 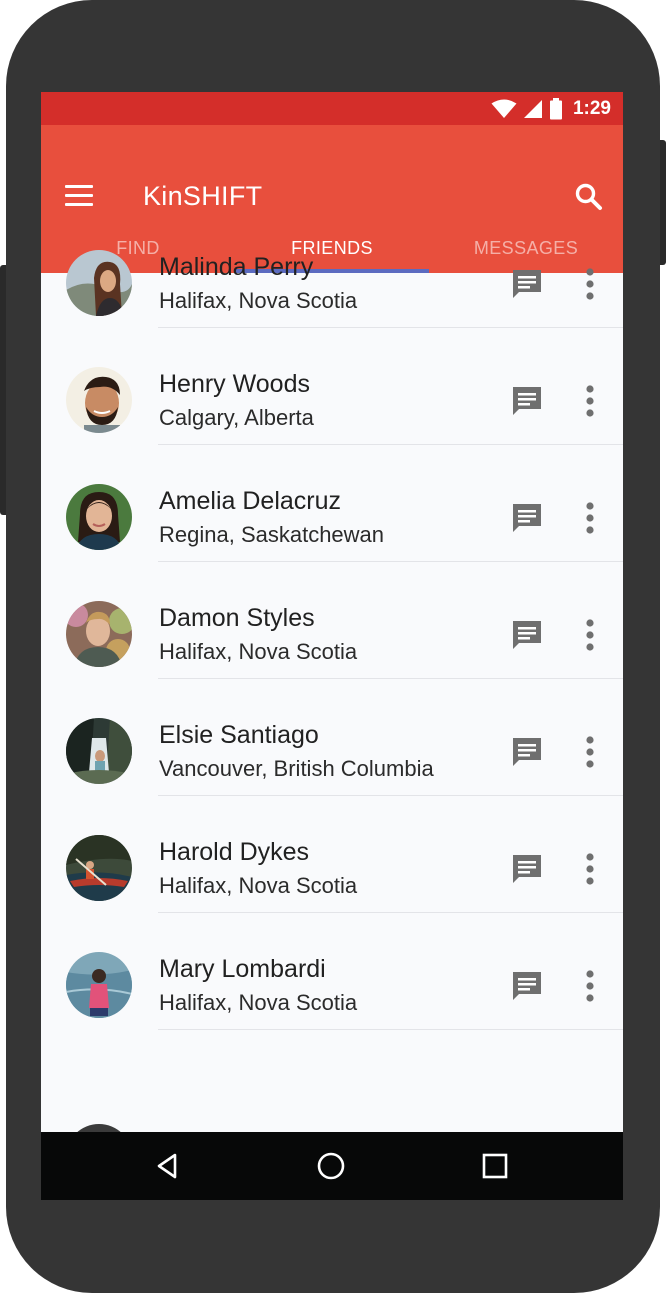 I want to click on friend-location: Calgary, Alberta, so click(x=236, y=417).